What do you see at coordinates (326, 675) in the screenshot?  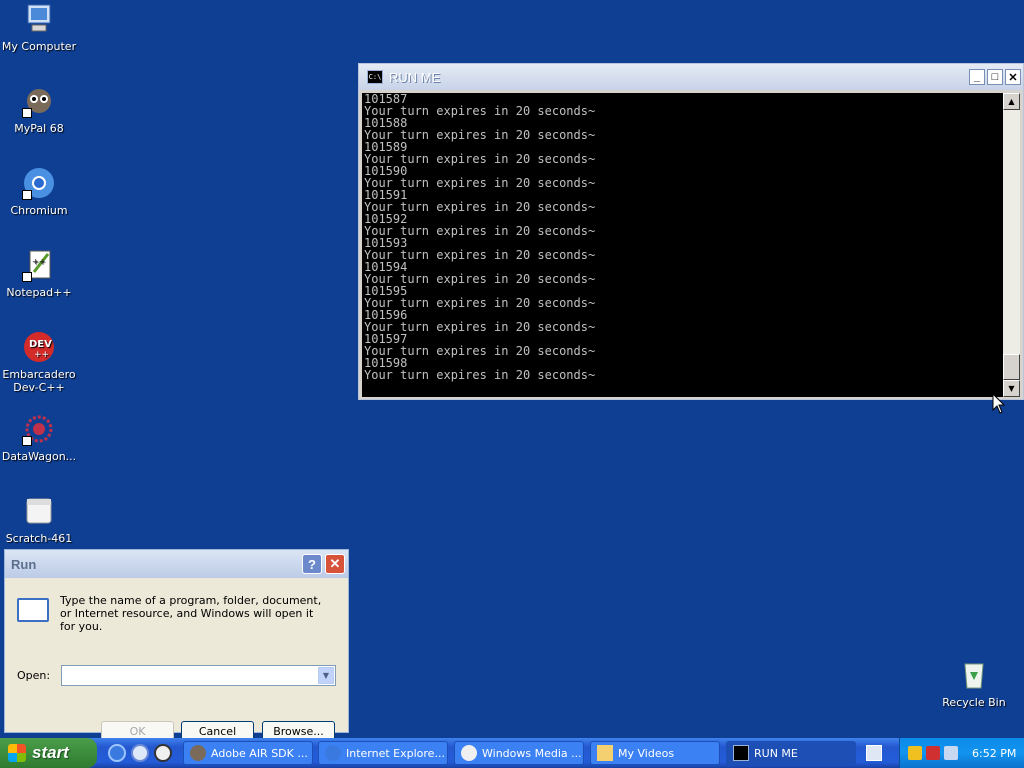 I see `chevron-down-icon: ▼` at bounding box center [326, 675].